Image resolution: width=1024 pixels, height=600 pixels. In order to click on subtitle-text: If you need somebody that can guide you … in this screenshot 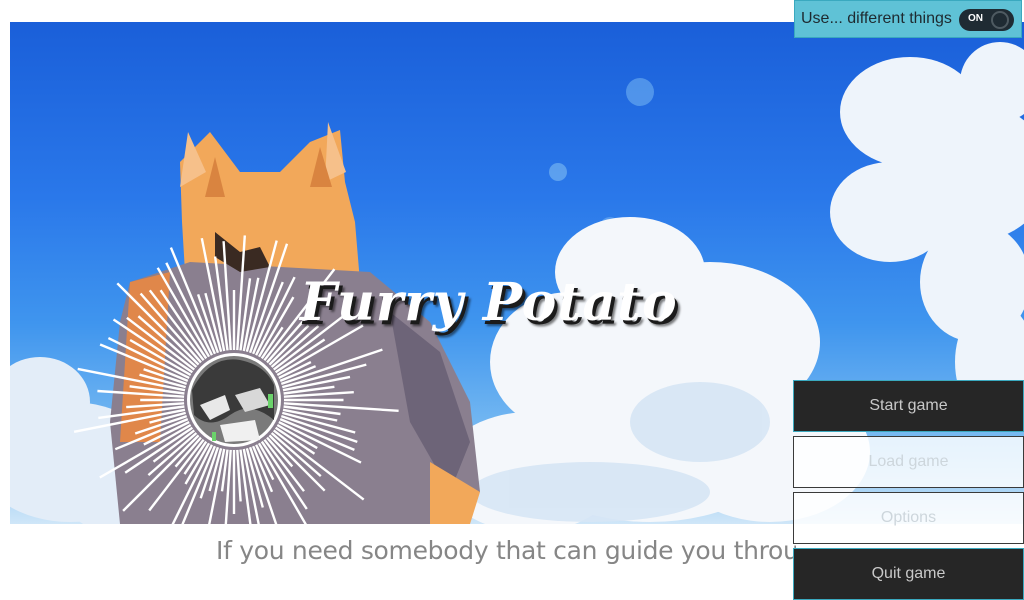, I will do `click(506, 550)`.